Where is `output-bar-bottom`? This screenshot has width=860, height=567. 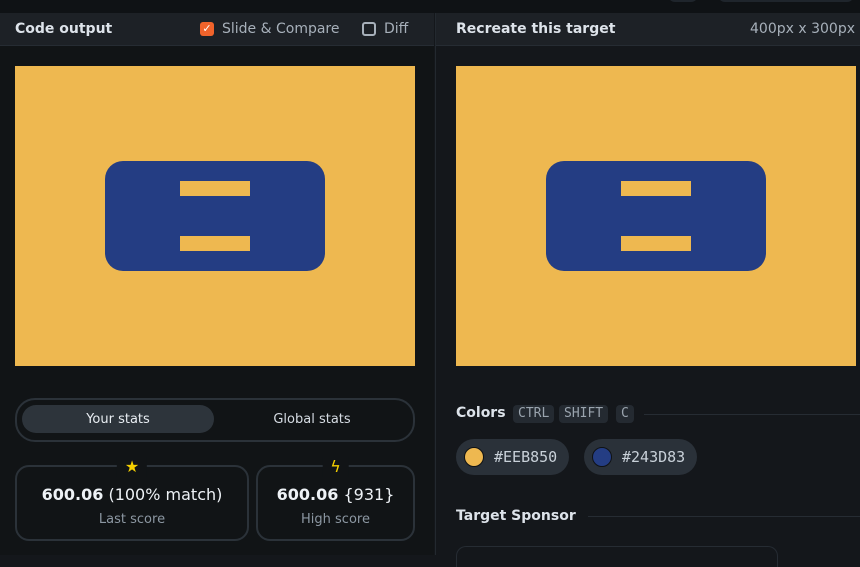 output-bar-bottom is located at coordinates (215, 243).